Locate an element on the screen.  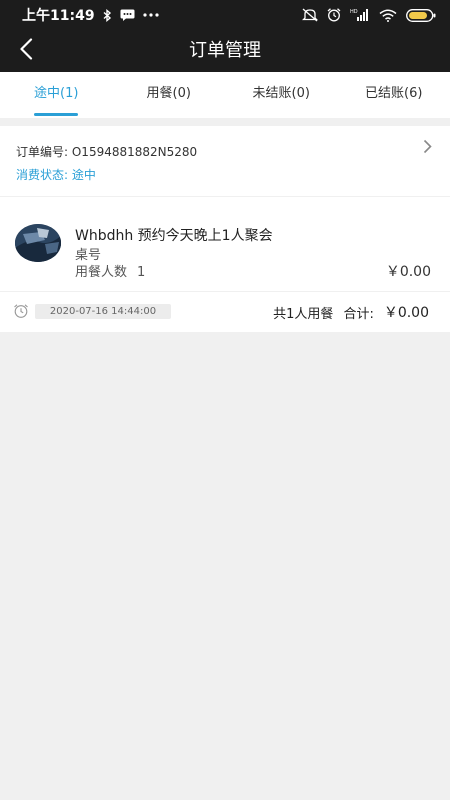
back-button is located at coordinates (26, 51).